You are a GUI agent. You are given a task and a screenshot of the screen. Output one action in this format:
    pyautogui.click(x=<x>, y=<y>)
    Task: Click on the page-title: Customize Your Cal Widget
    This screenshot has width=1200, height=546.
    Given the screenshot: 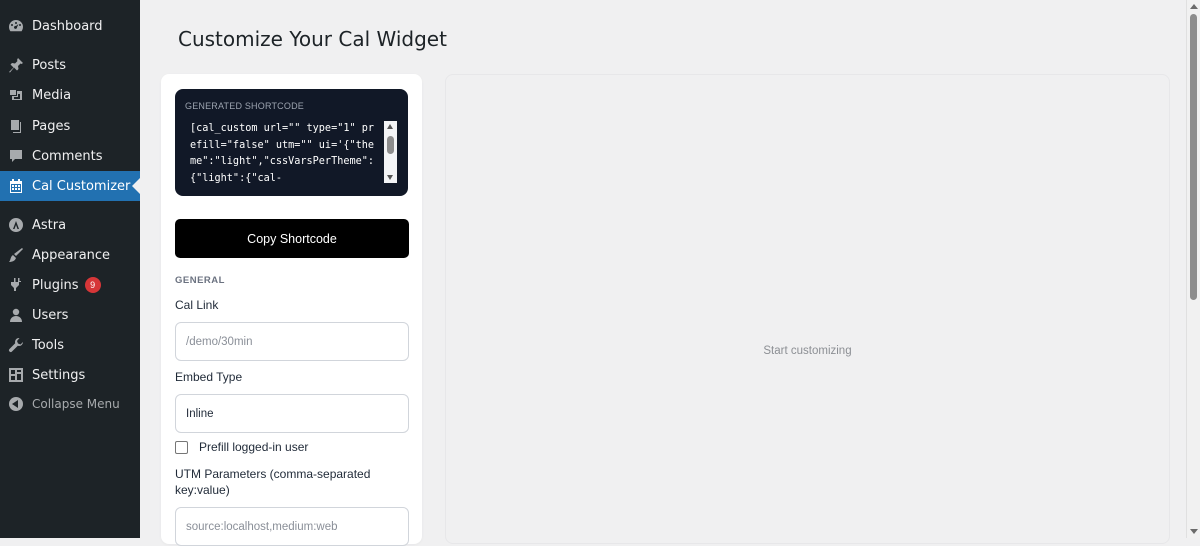 What is the action you would take?
    pyautogui.click(x=312, y=39)
    